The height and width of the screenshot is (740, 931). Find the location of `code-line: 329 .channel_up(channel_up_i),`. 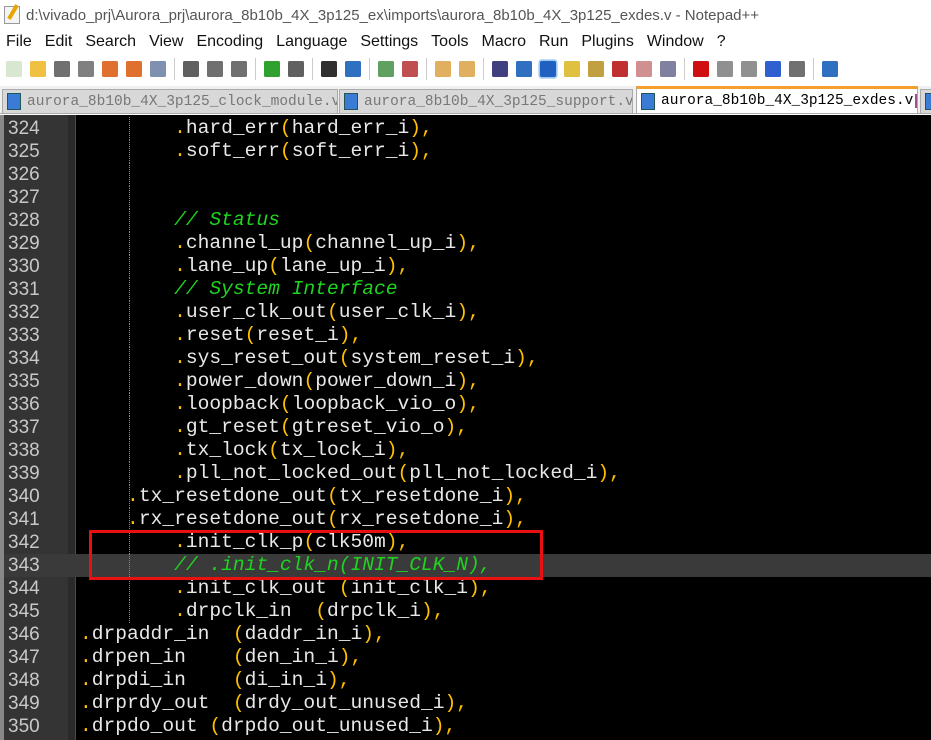

code-line: 329 .channel_up(channel_up_i), is located at coordinates (467, 243).